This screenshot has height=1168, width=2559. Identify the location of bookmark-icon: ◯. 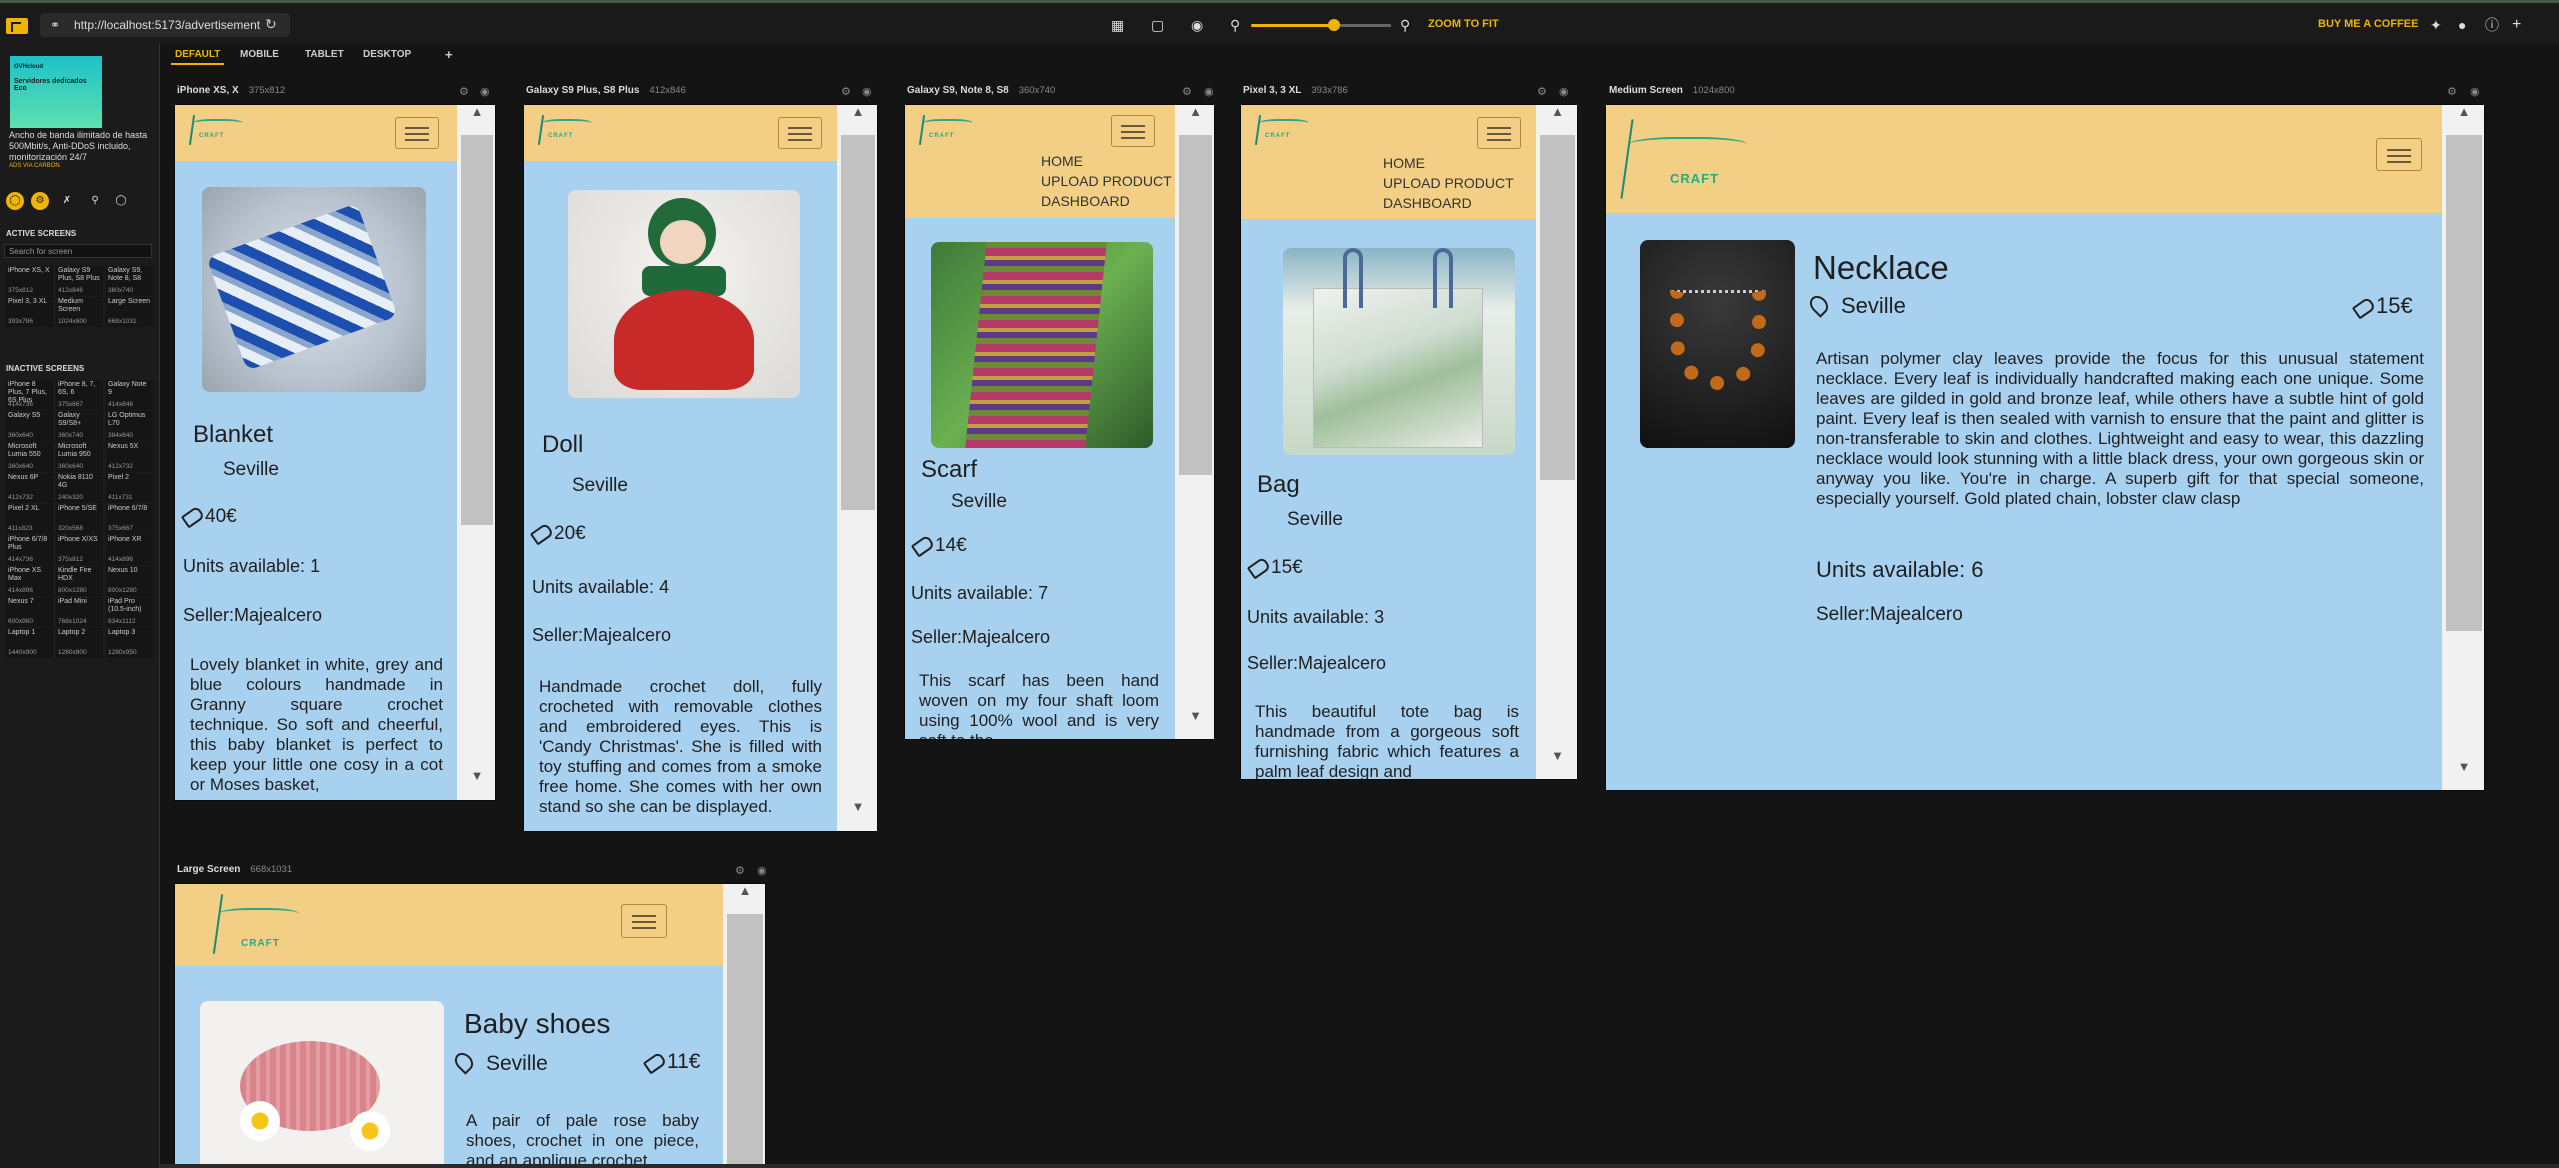
(121, 201).